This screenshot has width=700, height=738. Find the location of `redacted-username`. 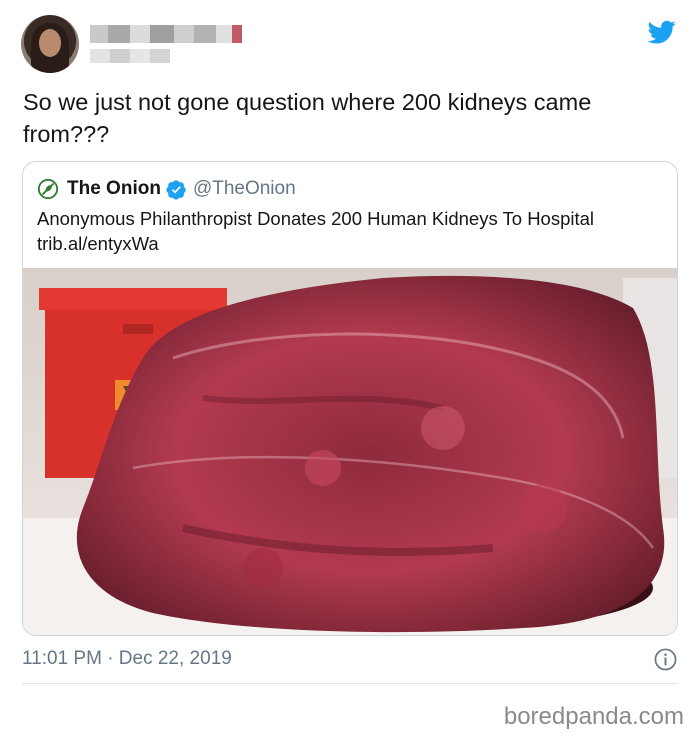

redacted-username is located at coordinates (170, 34).